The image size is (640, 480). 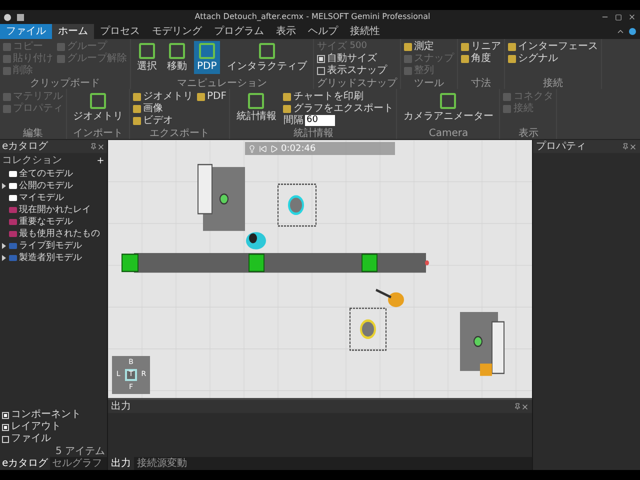 I want to click on menu-tab: ファイル, so click(x=26, y=31).